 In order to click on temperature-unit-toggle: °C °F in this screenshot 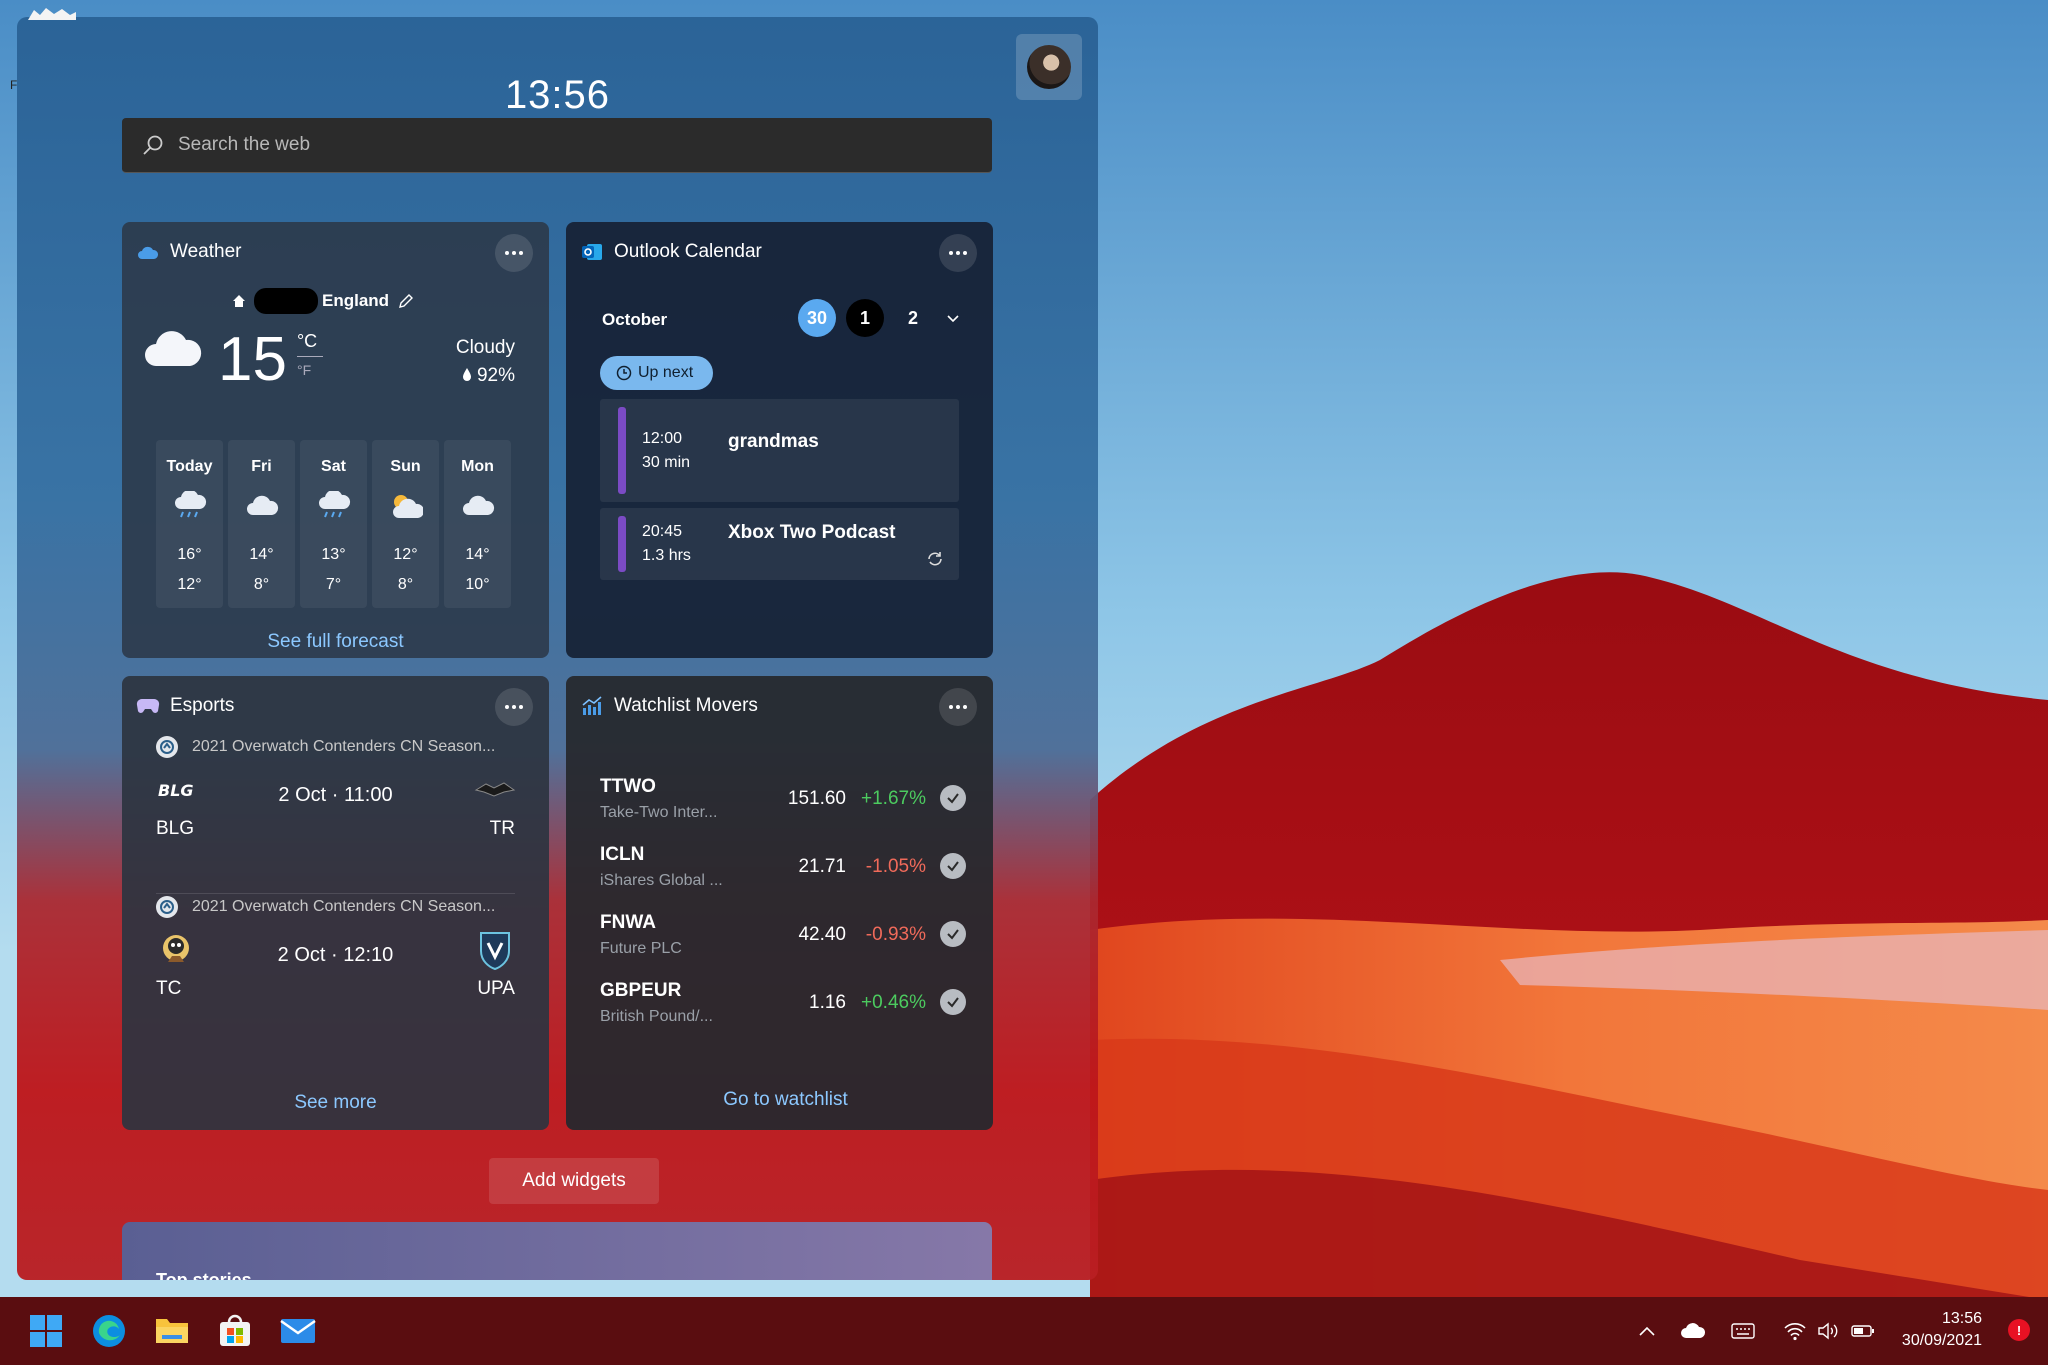, I will do `click(309, 355)`.